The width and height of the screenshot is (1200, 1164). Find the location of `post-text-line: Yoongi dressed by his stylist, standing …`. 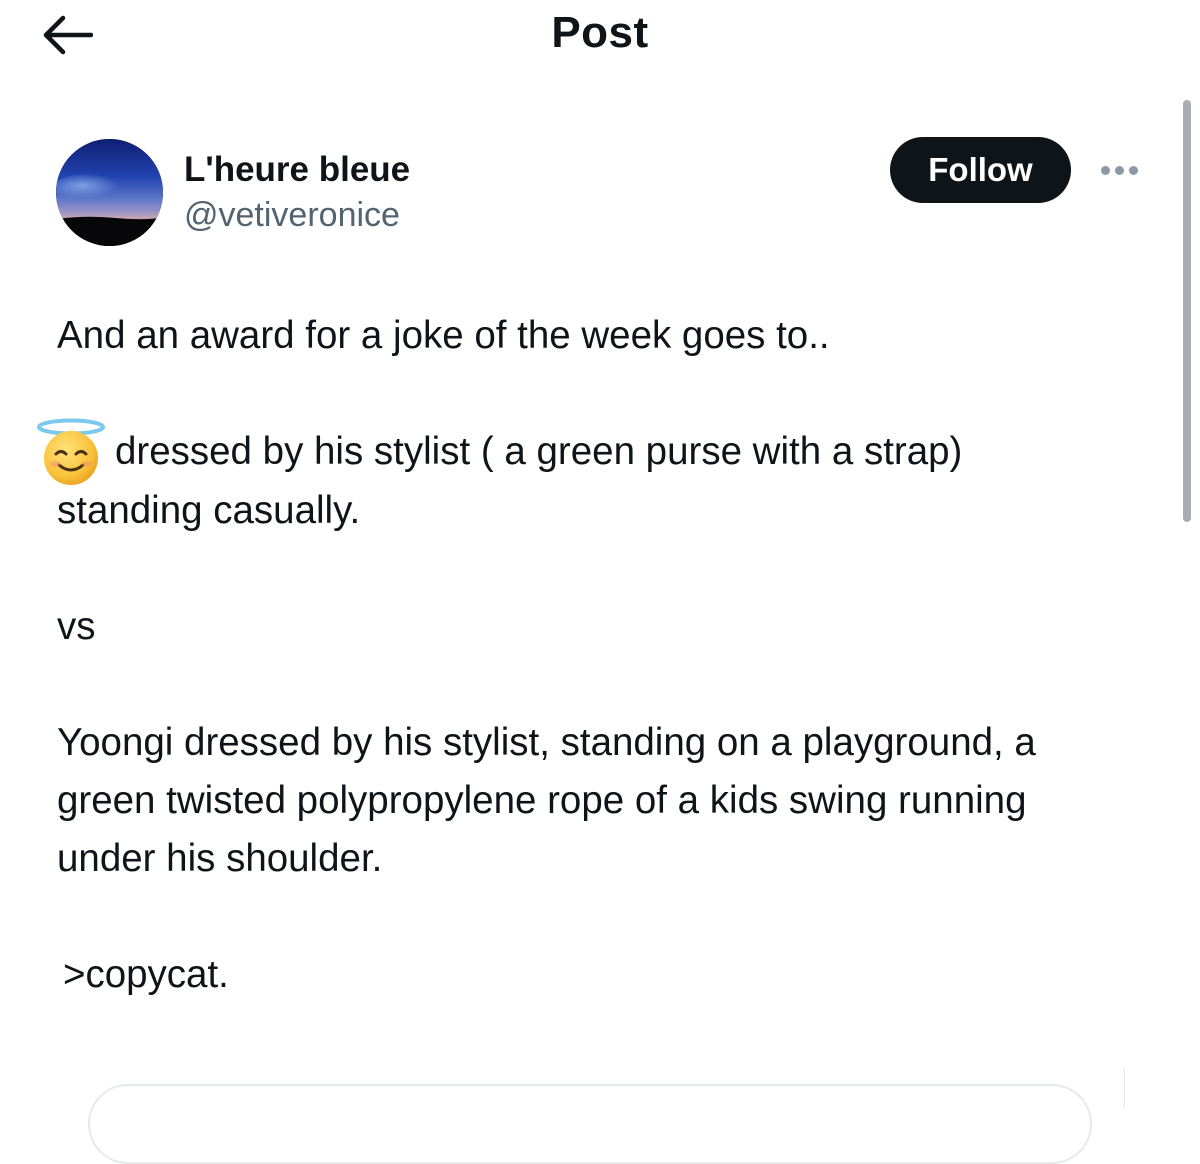

post-text-line: Yoongi dressed by his stylist, standing … is located at coordinates (546, 742).